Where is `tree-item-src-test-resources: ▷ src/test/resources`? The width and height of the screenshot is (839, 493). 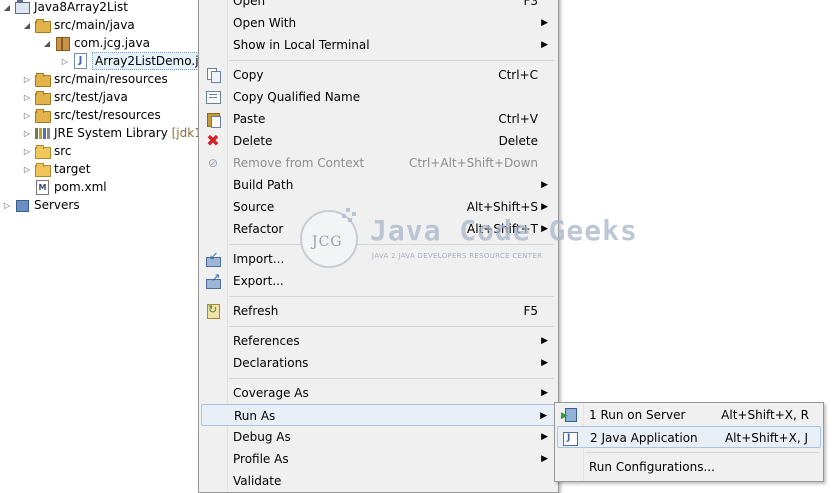 tree-item-src-test-resources: ▷ src/test/resources is located at coordinates (91, 115).